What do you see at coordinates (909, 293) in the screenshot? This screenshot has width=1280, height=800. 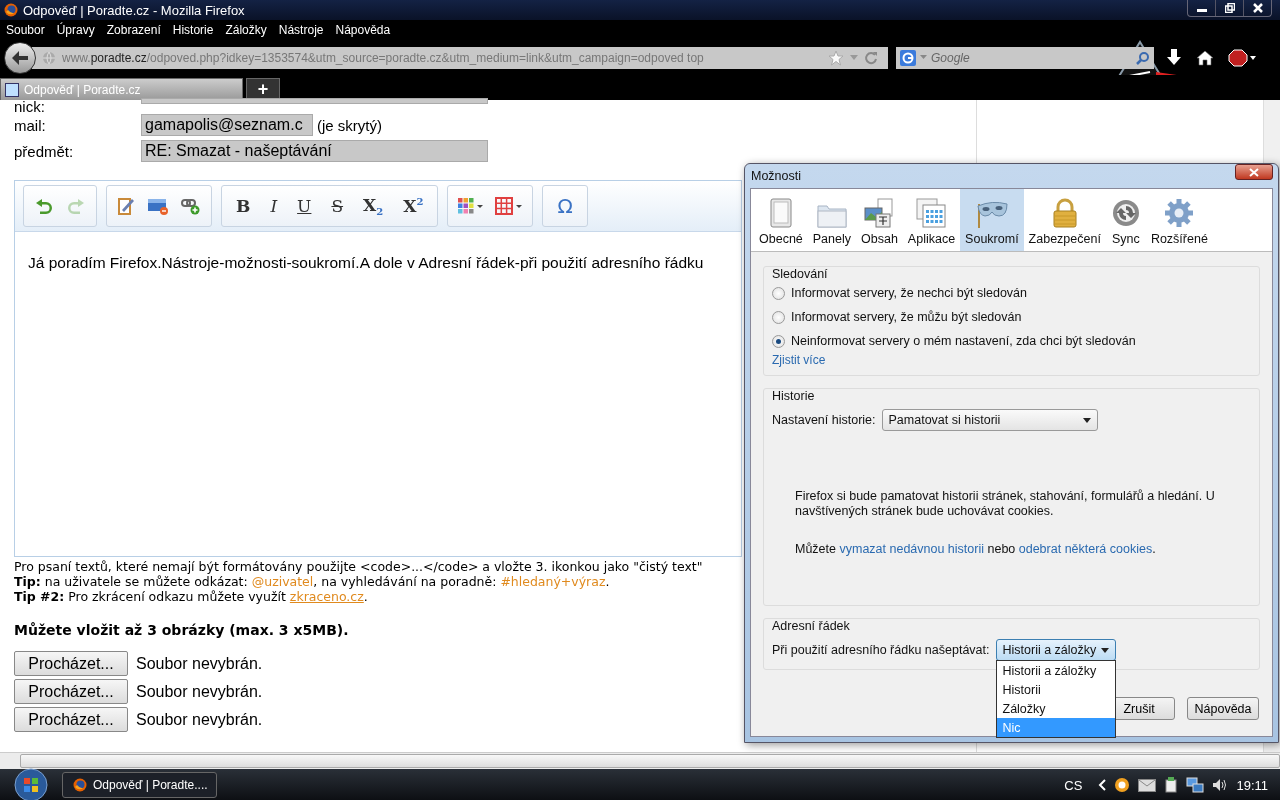 I see `radio-label: Informovat servery, že nechci být sledován` at bounding box center [909, 293].